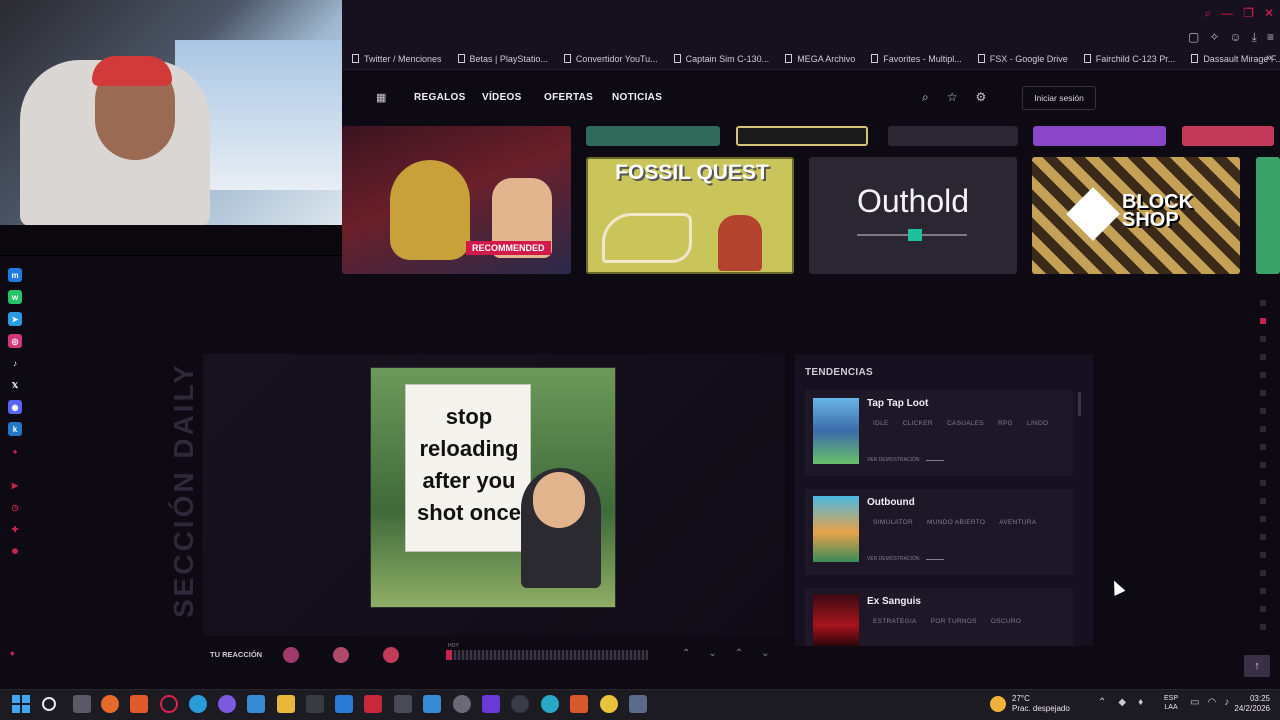 The width and height of the screenshot is (1280, 720). What do you see at coordinates (15, 451) in the screenshot?
I see `youtube-icon: ●` at bounding box center [15, 451].